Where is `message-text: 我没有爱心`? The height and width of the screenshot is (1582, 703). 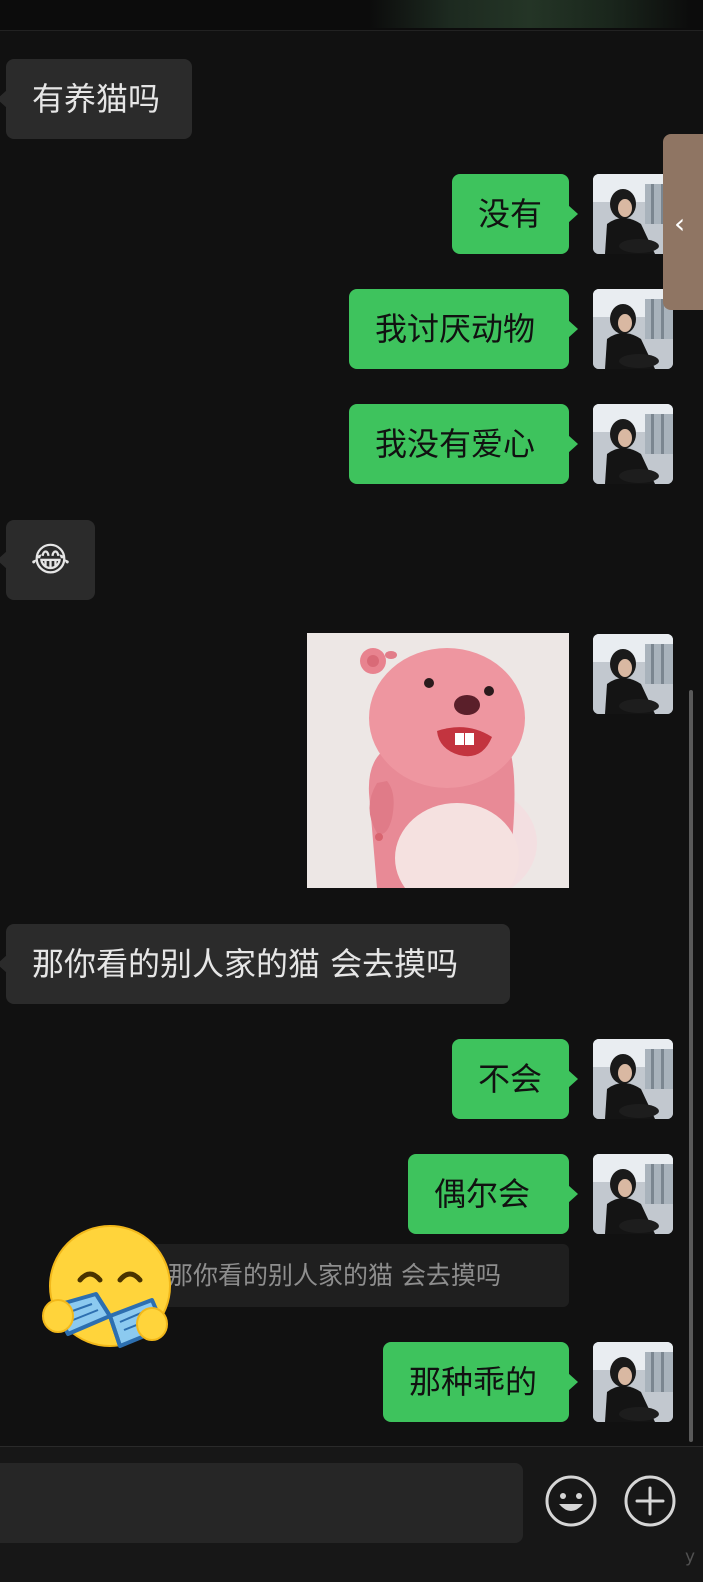
message-text: 我没有爱心 is located at coordinates (455, 444).